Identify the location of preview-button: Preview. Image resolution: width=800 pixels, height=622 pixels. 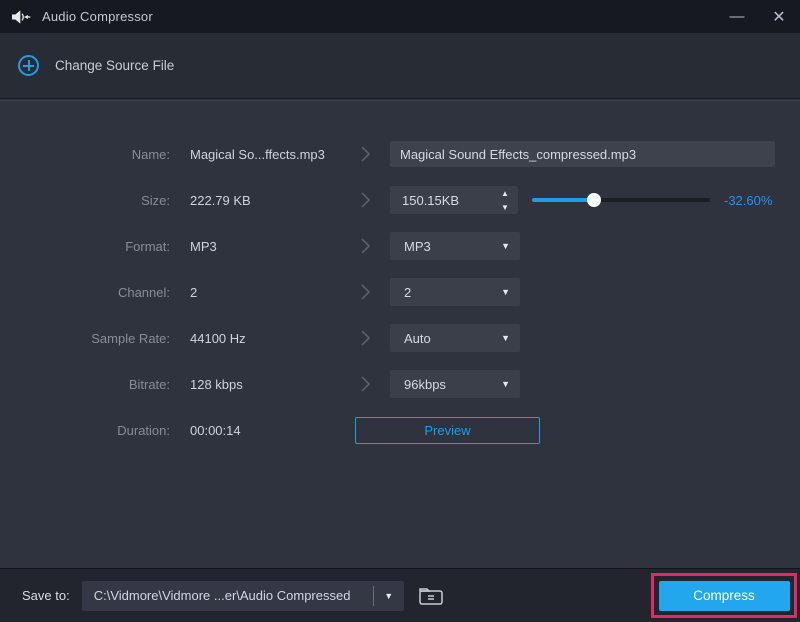
(447, 430).